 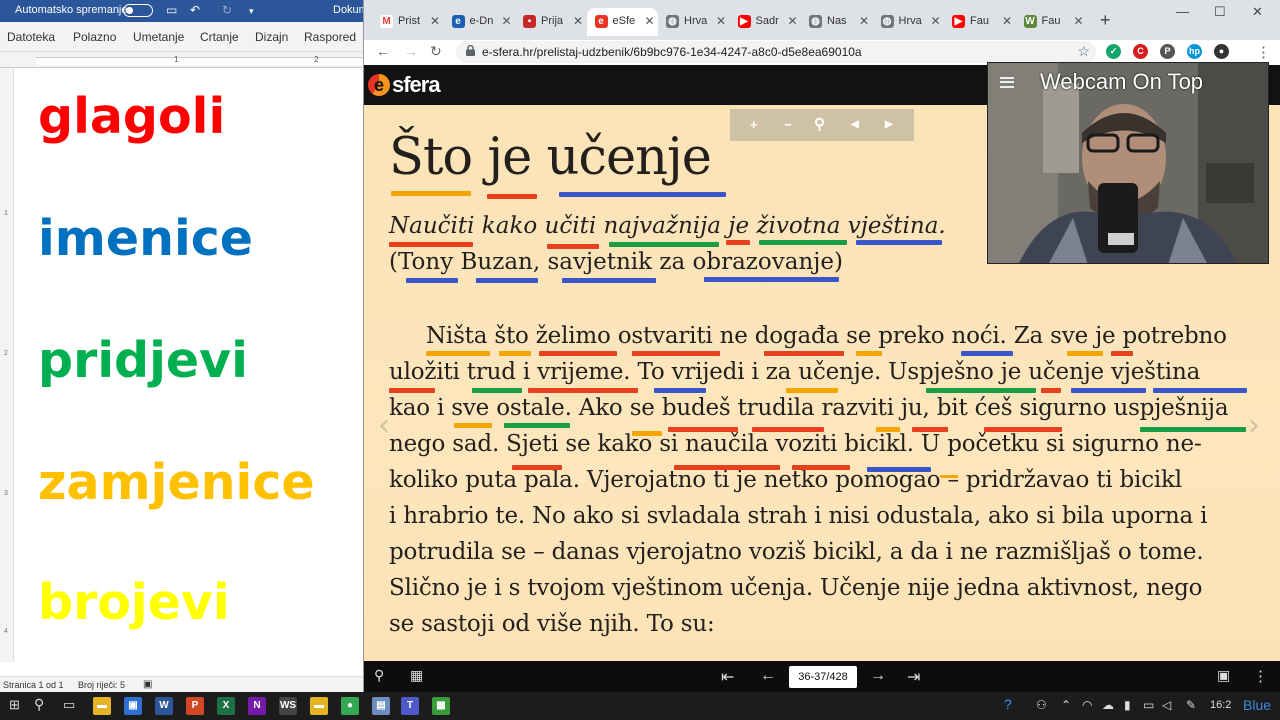 What do you see at coordinates (416, 675) in the screenshot?
I see `thumbnails-icon: ▦` at bounding box center [416, 675].